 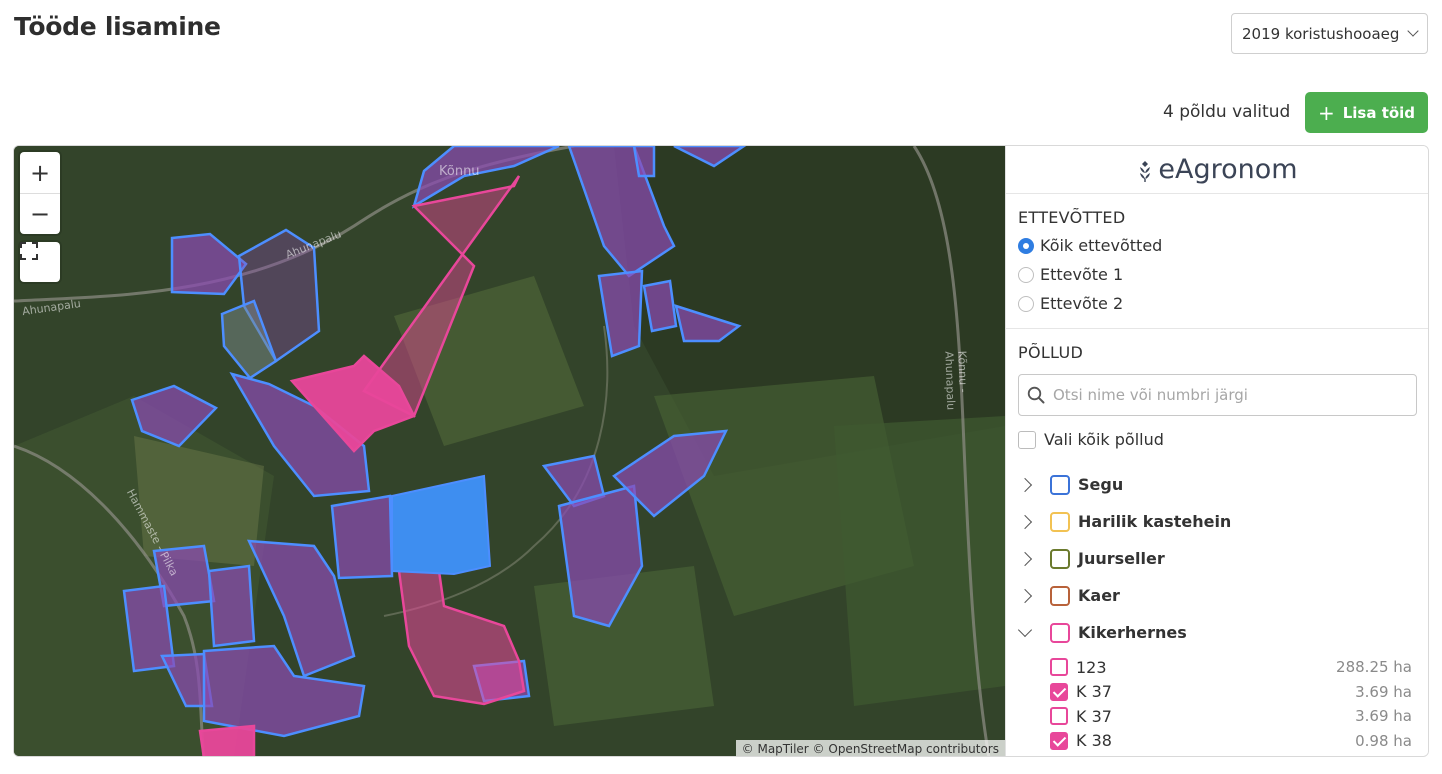 I want to click on field-area: 288.25 ha, so click(x=1374, y=667).